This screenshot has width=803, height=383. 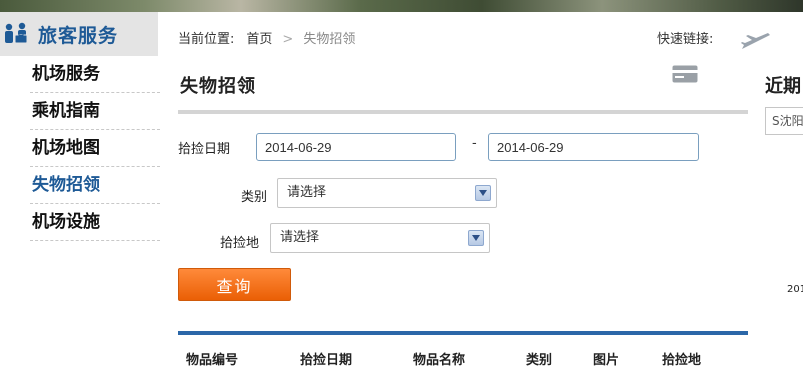 What do you see at coordinates (356, 147) in the screenshot?
I see `date-from-input` at bounding box center [356, 147].